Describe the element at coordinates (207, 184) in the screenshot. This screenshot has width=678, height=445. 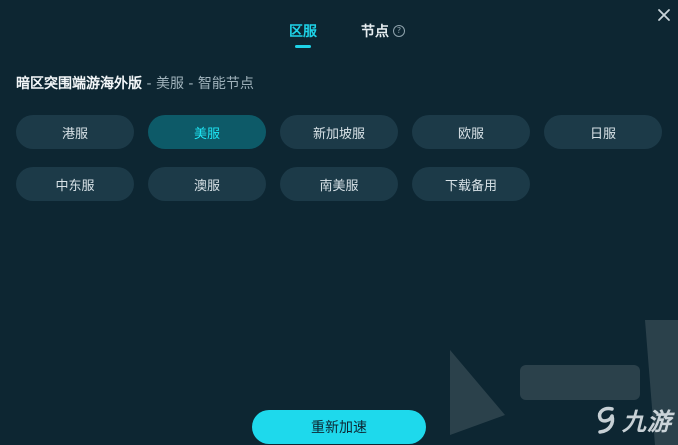
I see `region-button-au: 澳服` at that location.